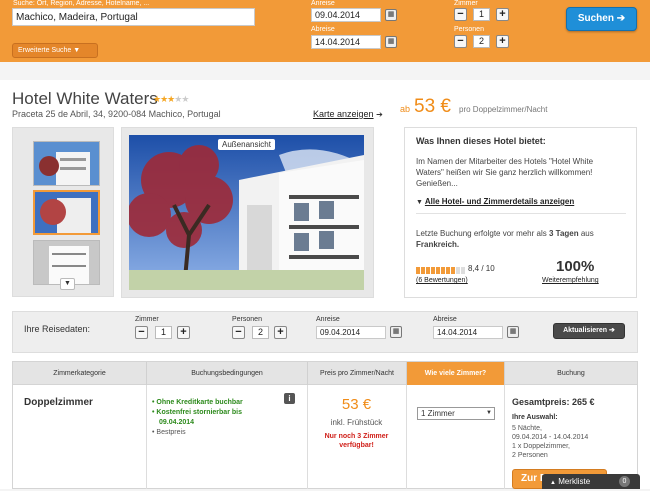  What do you see at coordinates (357, 374) in the screenshot?
I see `col-header-price: Preis pro Zimmer/Nacht` at bounding box center [357, 374].